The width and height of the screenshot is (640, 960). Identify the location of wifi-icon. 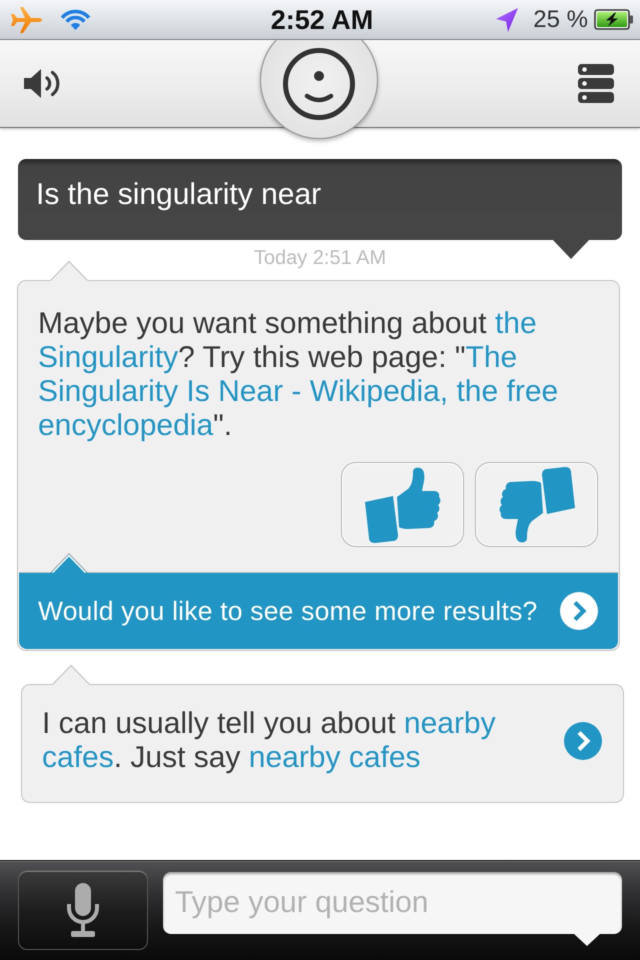
(75, 20).